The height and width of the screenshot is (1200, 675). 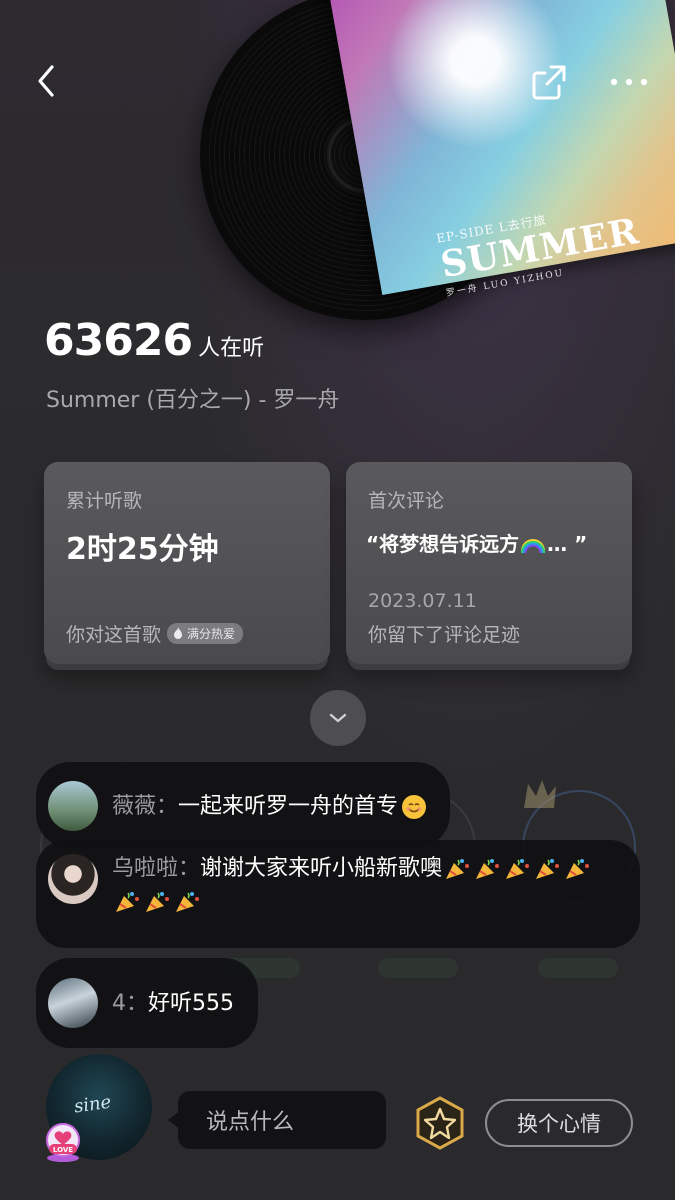 I want to click on listener-count-suffix: 人在听, so click(x=231, y=348).